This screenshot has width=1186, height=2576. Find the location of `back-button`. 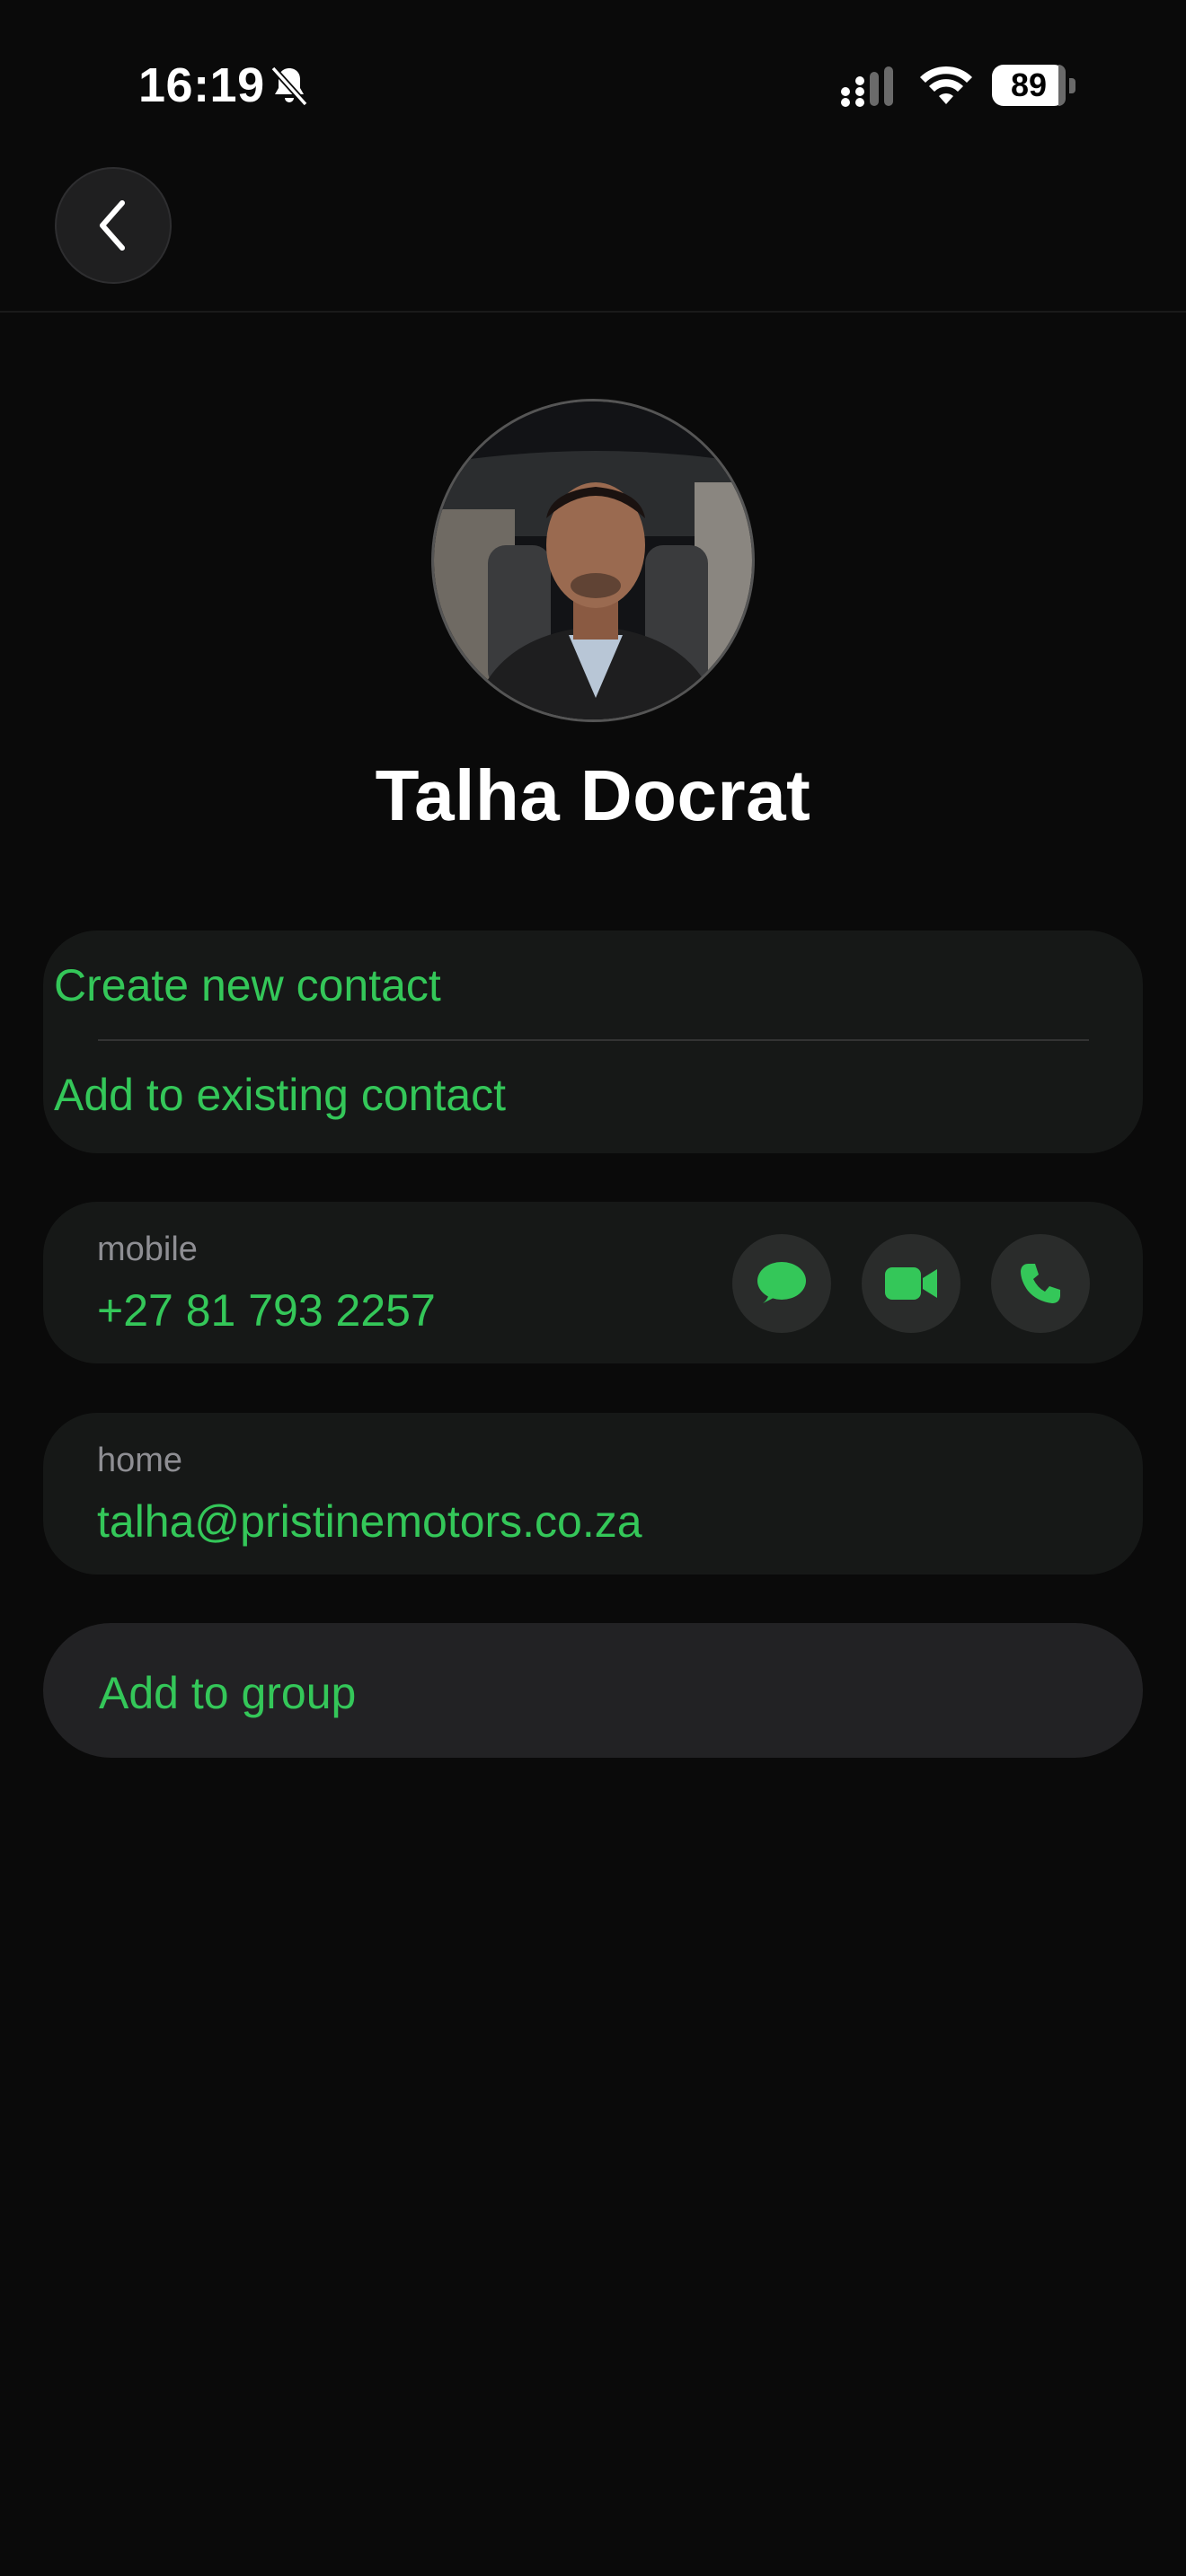

back-button is located at coordinates (113, 225).